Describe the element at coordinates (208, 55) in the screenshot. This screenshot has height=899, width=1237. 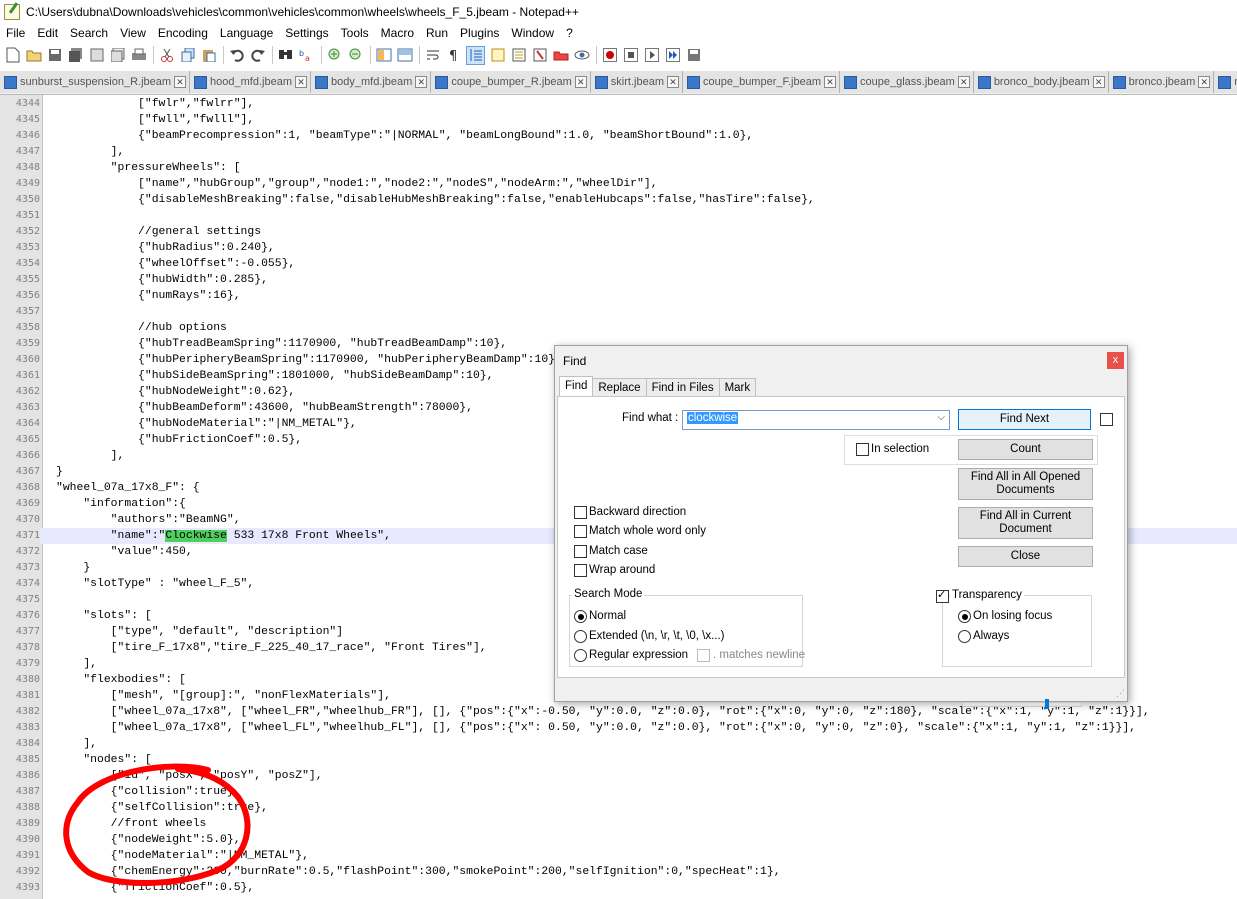
I see `paste-icon` at that location.